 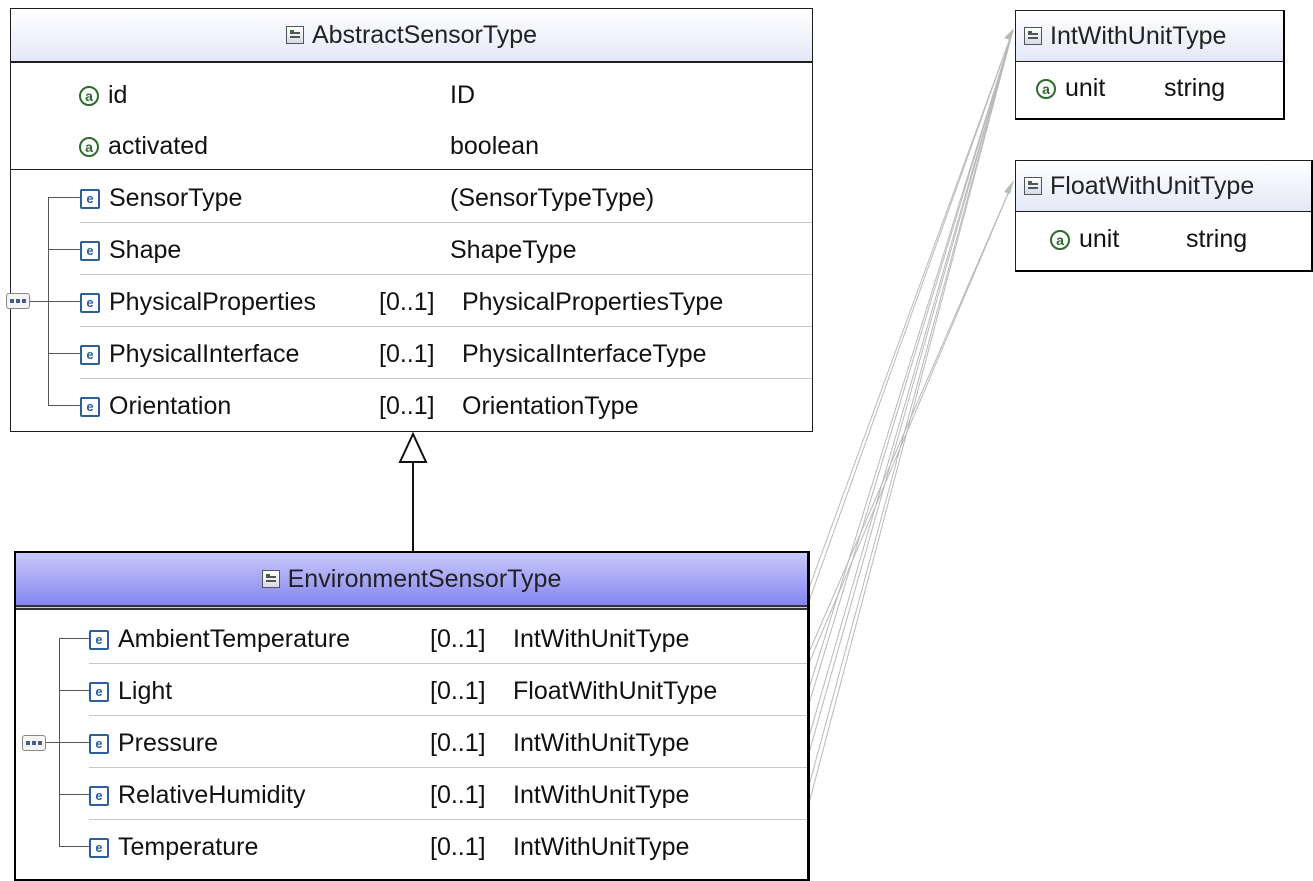 What do you see at coordinates (615, 691) in the screenshot?
I see `element-type-cell: FloatWithUnitType` at bounding box center [615, 691].